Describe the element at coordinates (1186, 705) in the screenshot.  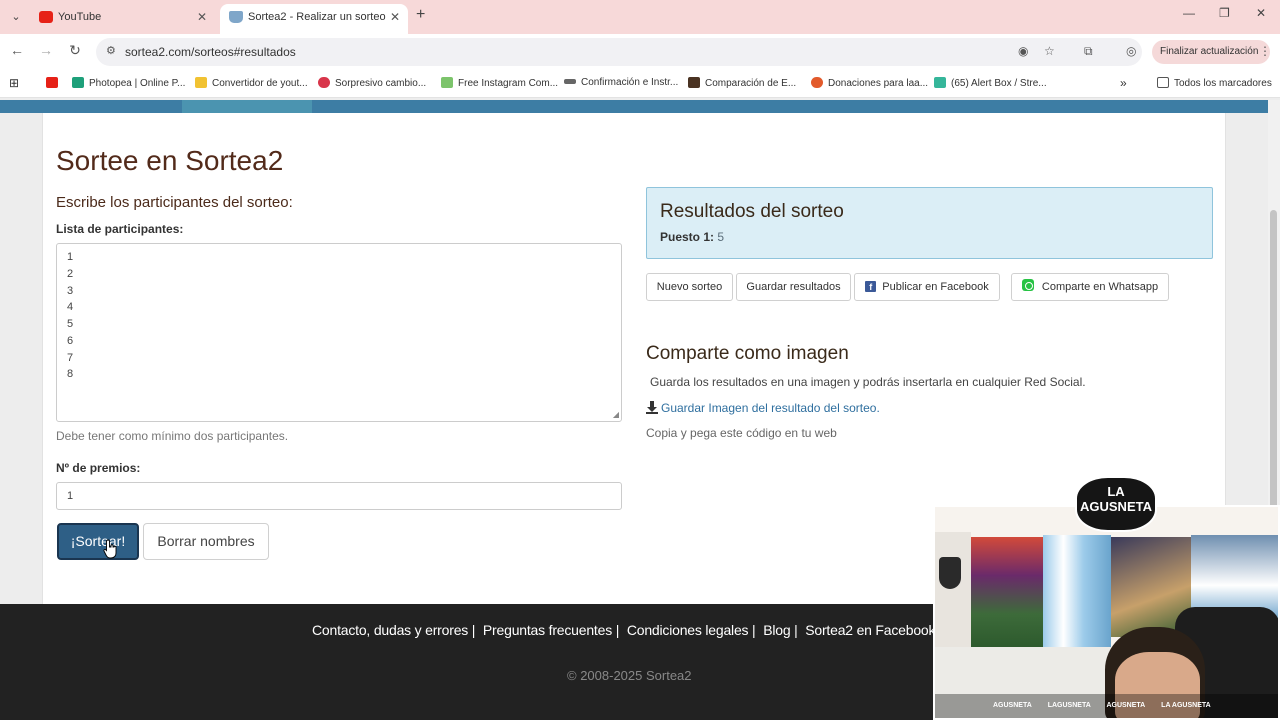
I see `youtube-handle: LA AGUSNETA` at that location.